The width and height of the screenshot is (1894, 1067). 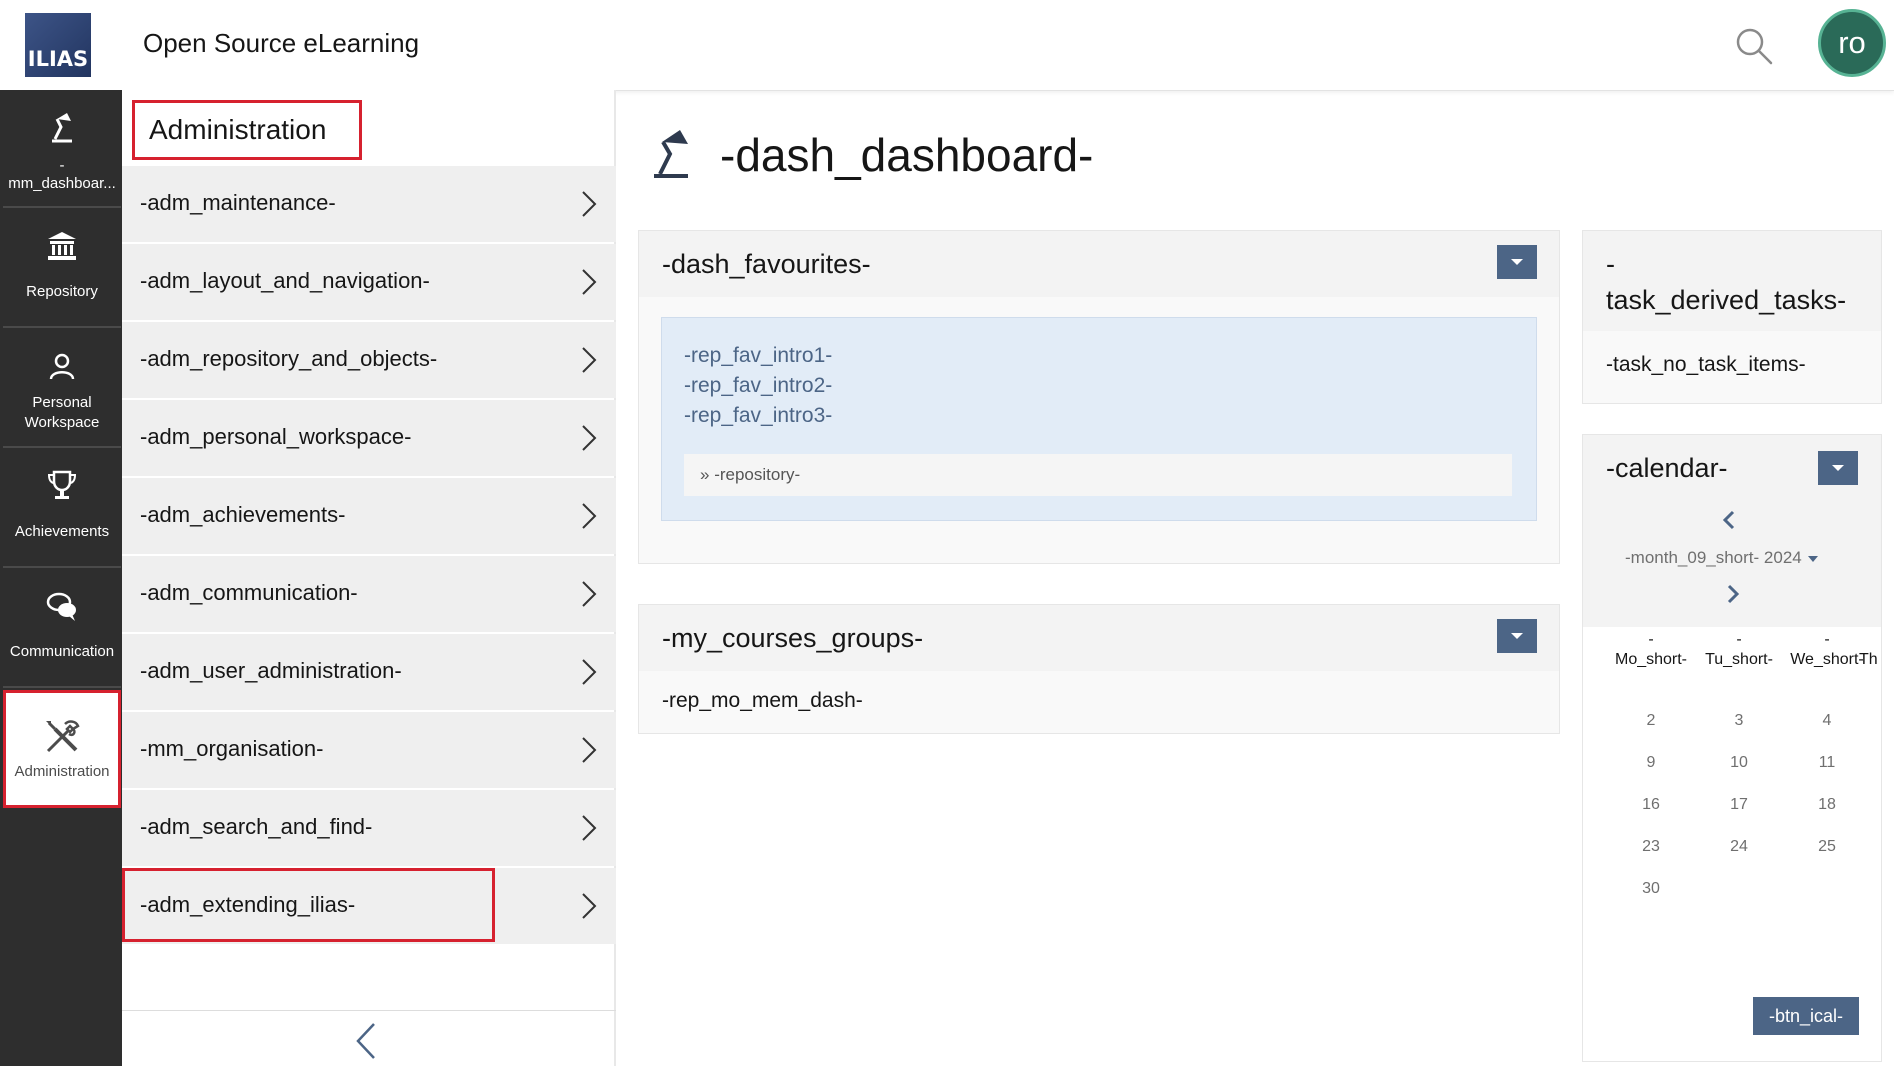 What do you see at coordinates (707, 474) in the screenshot?
I see `repo-prefix: »` at bounding box center [707, 474].